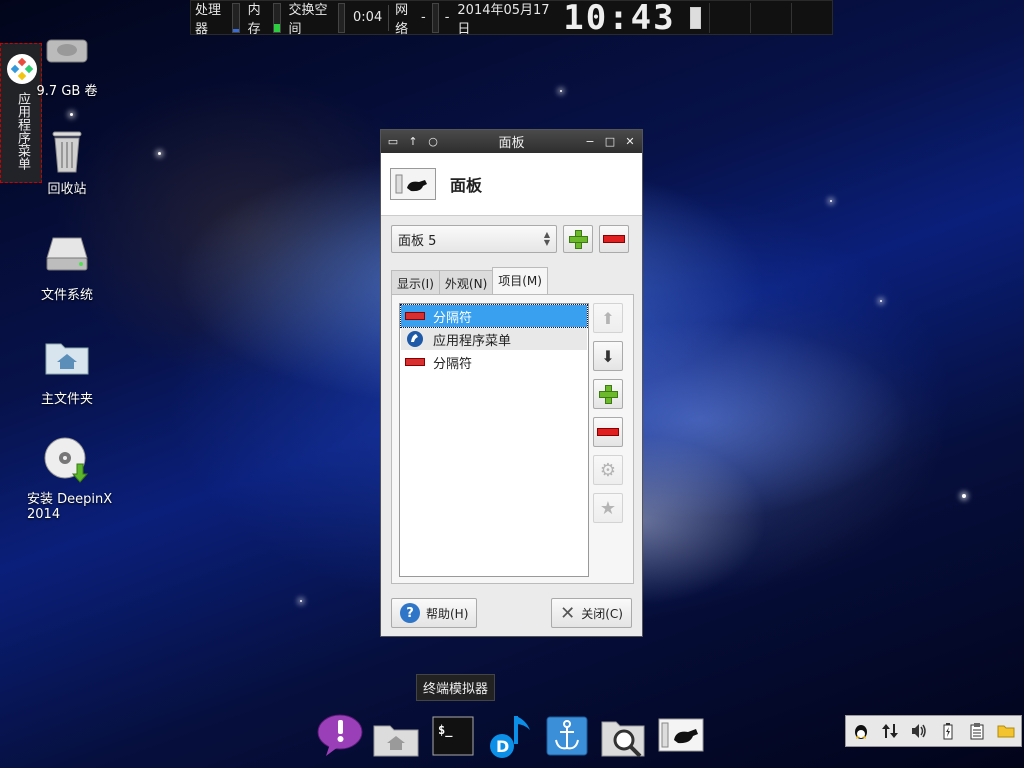 This screenshot has height=768, width=1024. What do you see at coordinates (435, 17) in the screenshot?
I see `network-meter` at bounding box center [435, 17].